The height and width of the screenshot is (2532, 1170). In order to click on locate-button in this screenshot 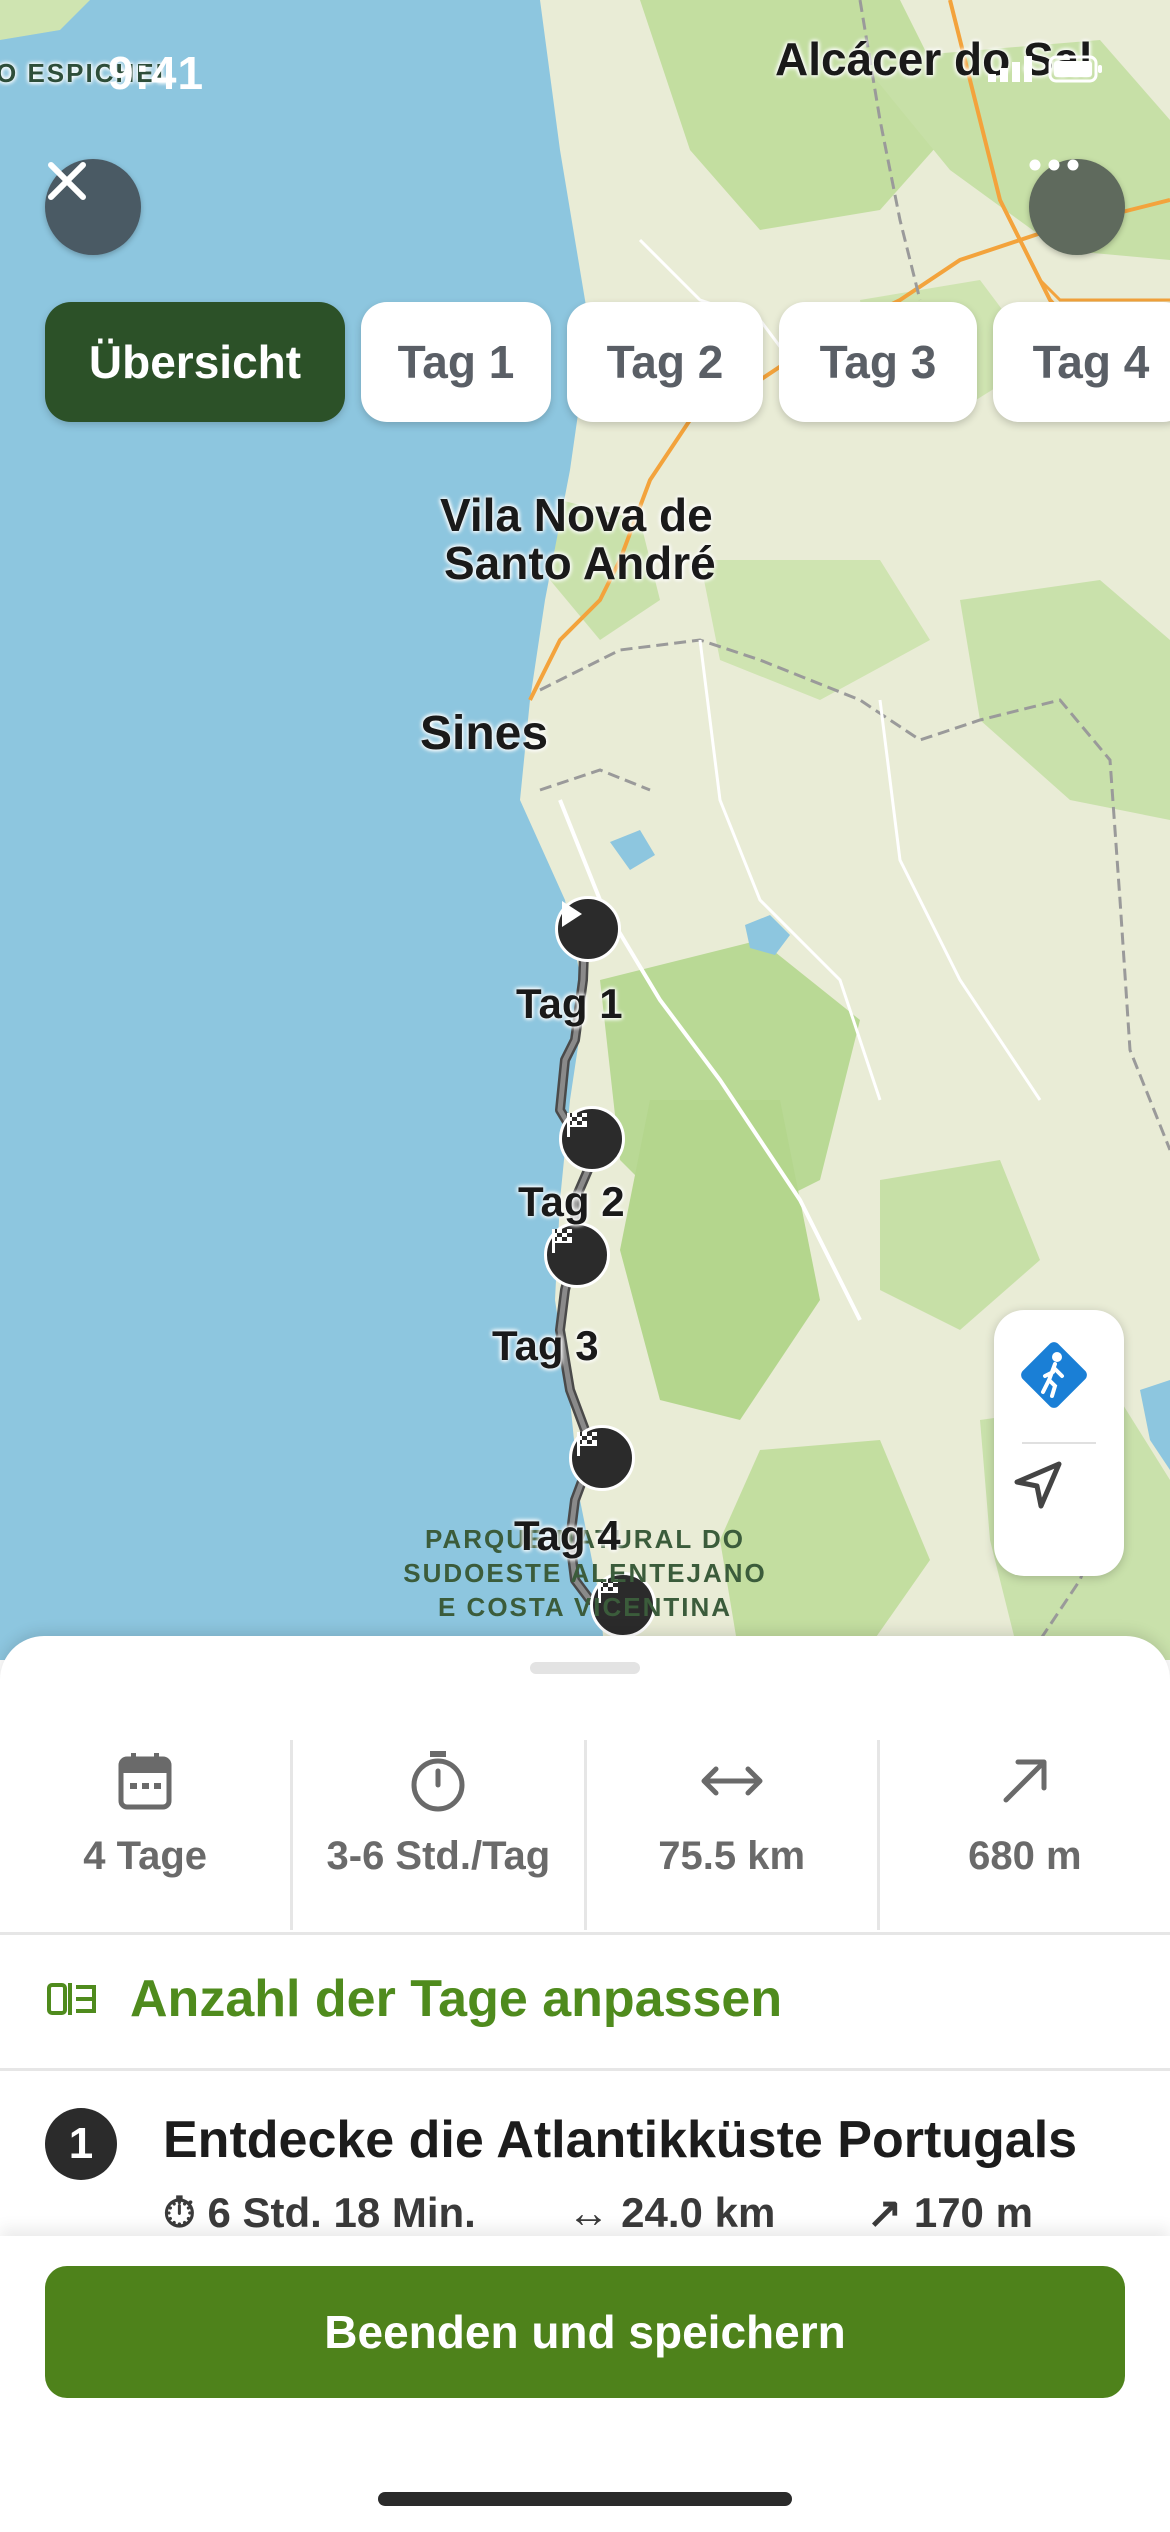, I will do `click(1059, 1508)`.